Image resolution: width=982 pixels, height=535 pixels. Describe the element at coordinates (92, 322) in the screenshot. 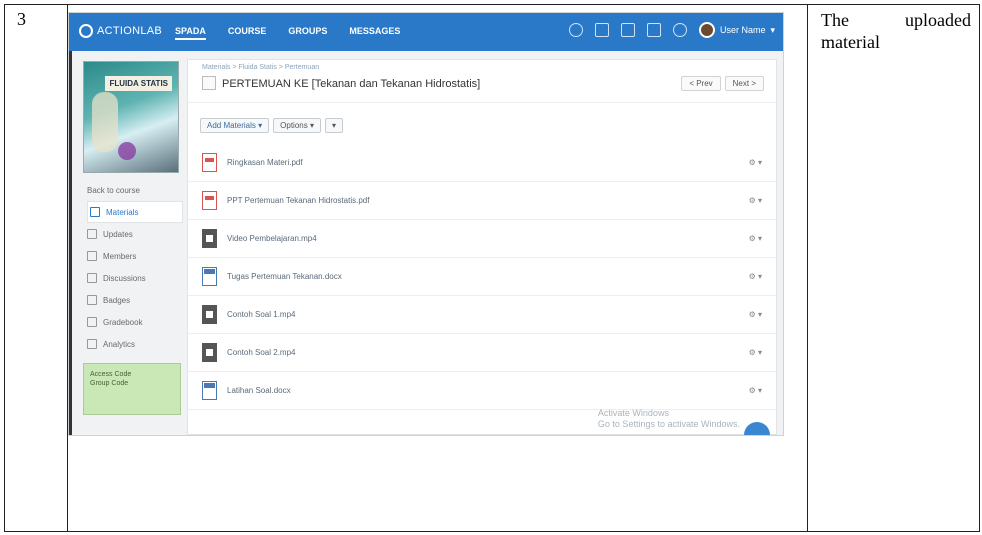

I see `gradebook-icon` at that location.